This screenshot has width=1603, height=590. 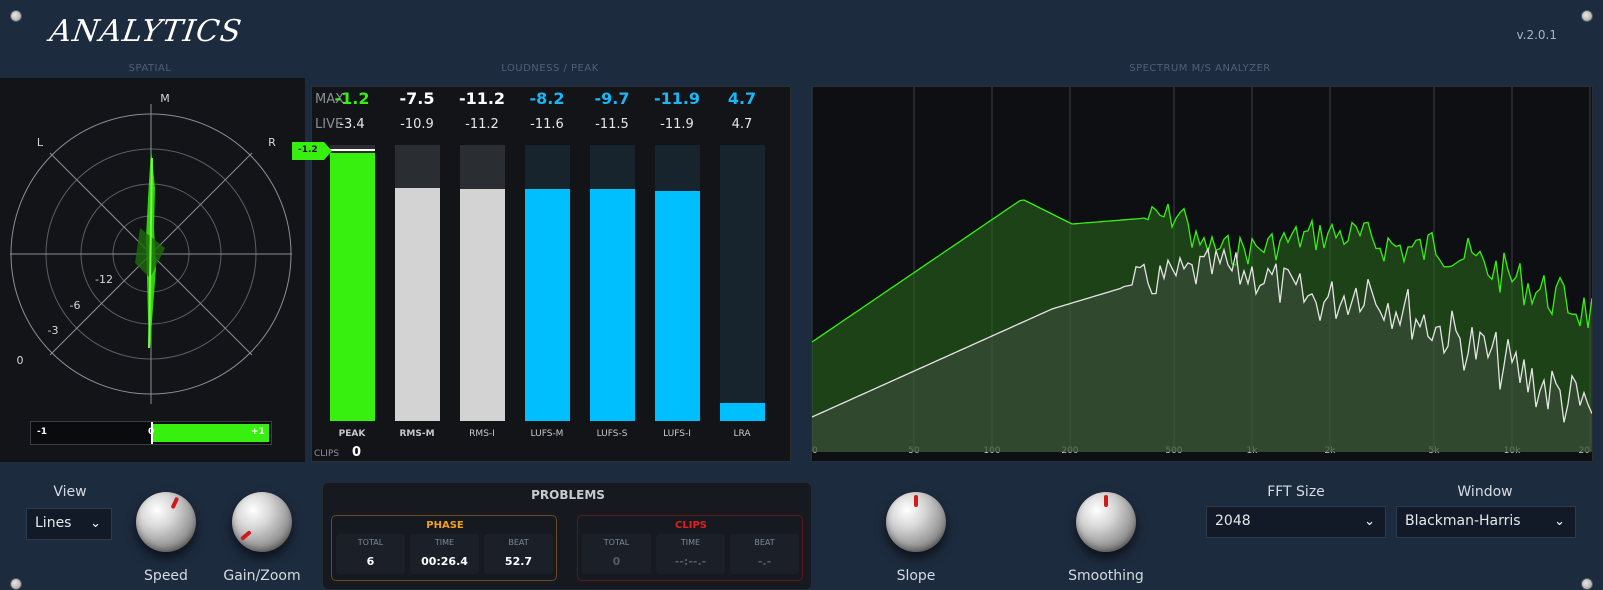 I want to click on fft-size-value: 2048, so click(x=1233, y=521).